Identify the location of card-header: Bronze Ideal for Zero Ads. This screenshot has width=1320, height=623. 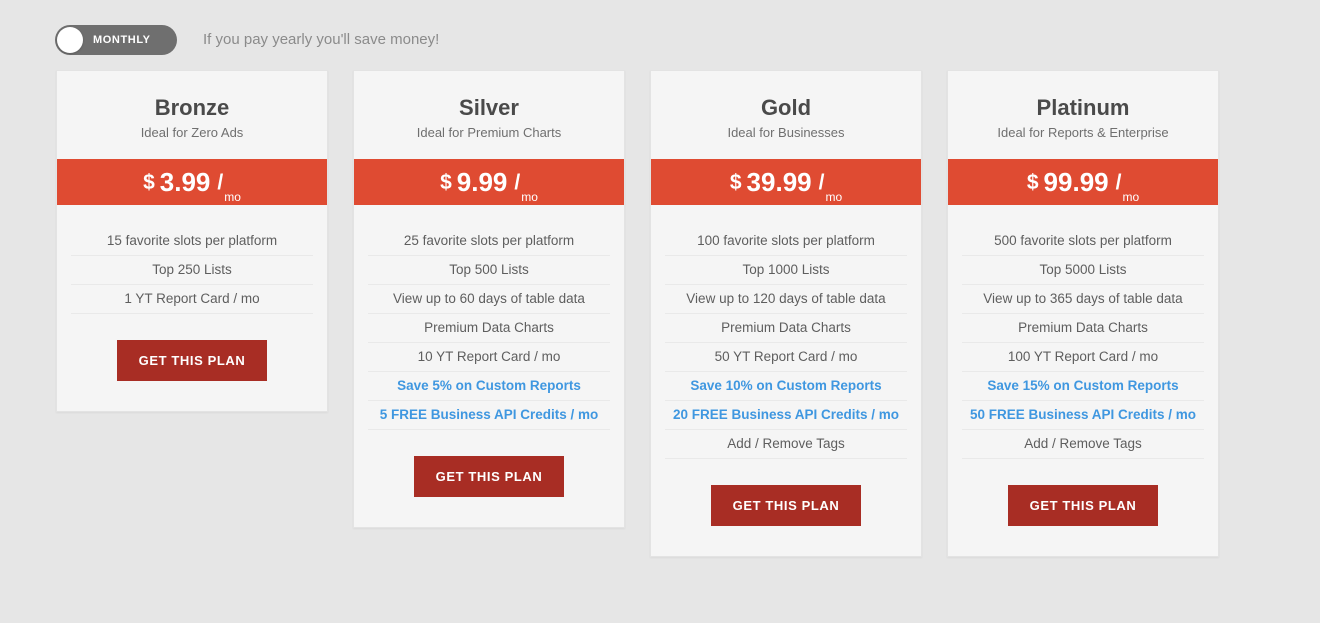
(192, 115).